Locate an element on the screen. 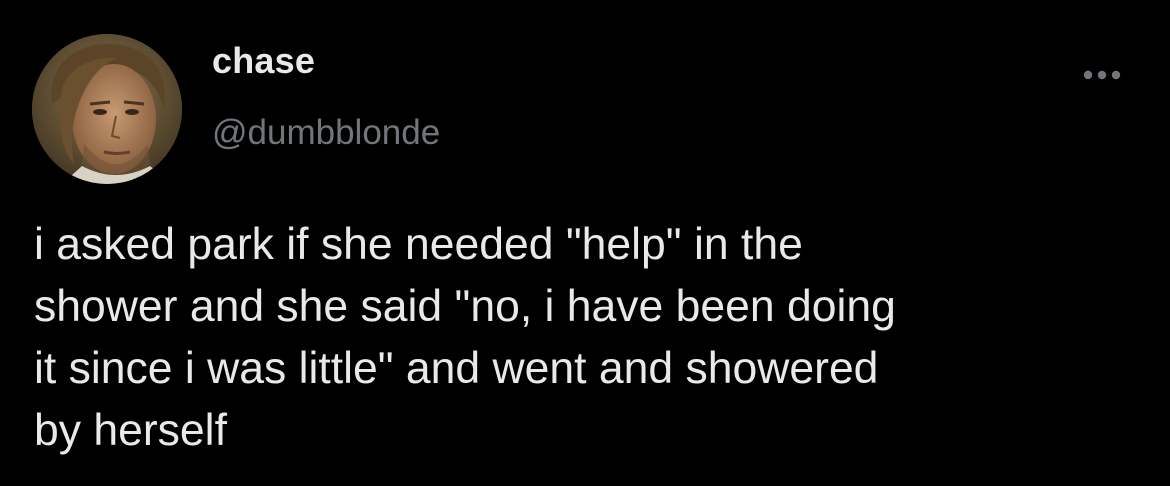 The height and width of the screenshot is (486, 1170). author-handle: @dumbblonde is located at coordinates (326, 133).